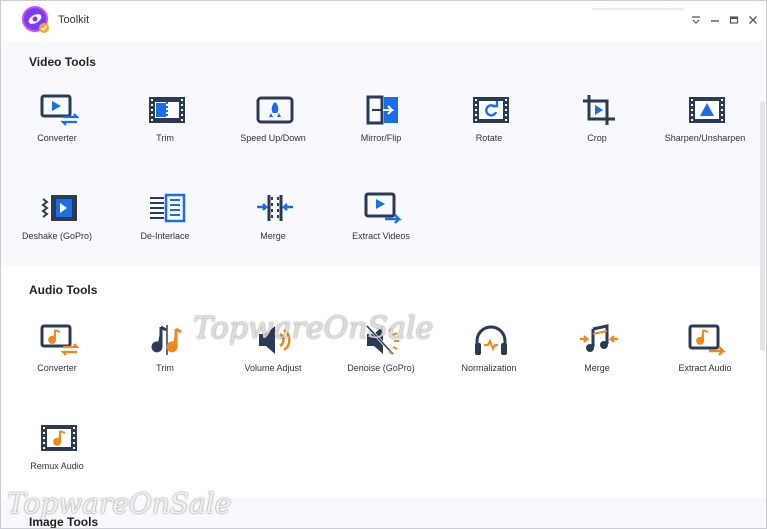 This screenshot has width=767, height=529. I want to click on tool-label: De-Interlace, so click(165, 236).